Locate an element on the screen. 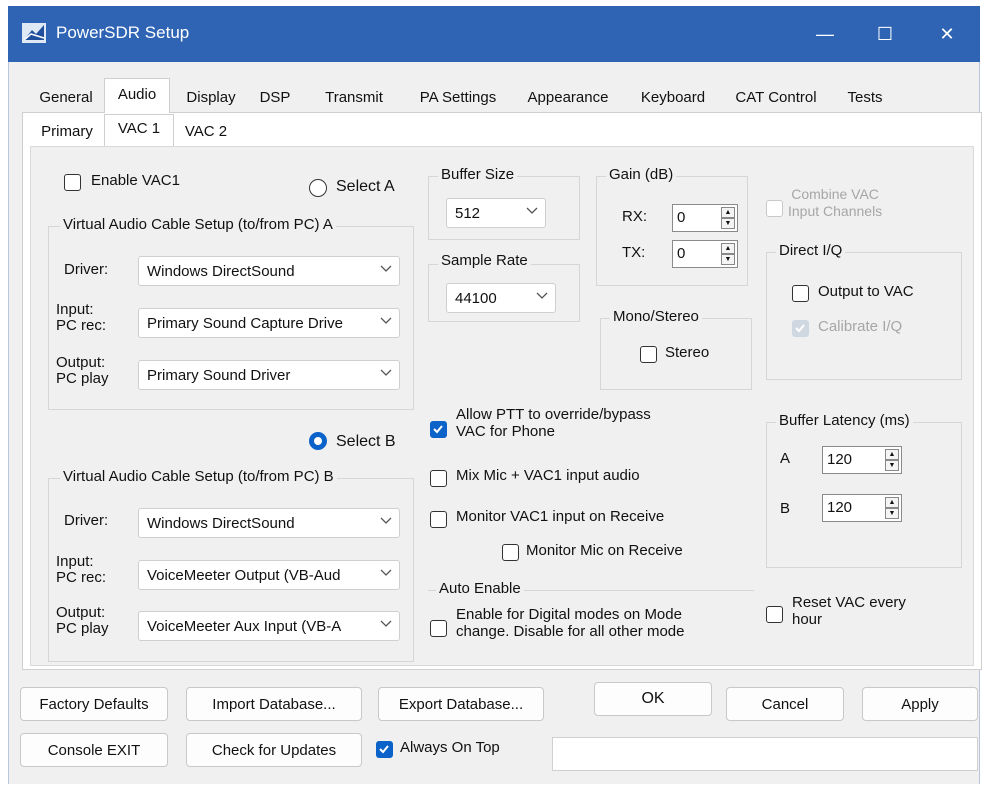 The image size is (987, 786). monitor-vac1-checkbox is located at coordinates (438, 519).